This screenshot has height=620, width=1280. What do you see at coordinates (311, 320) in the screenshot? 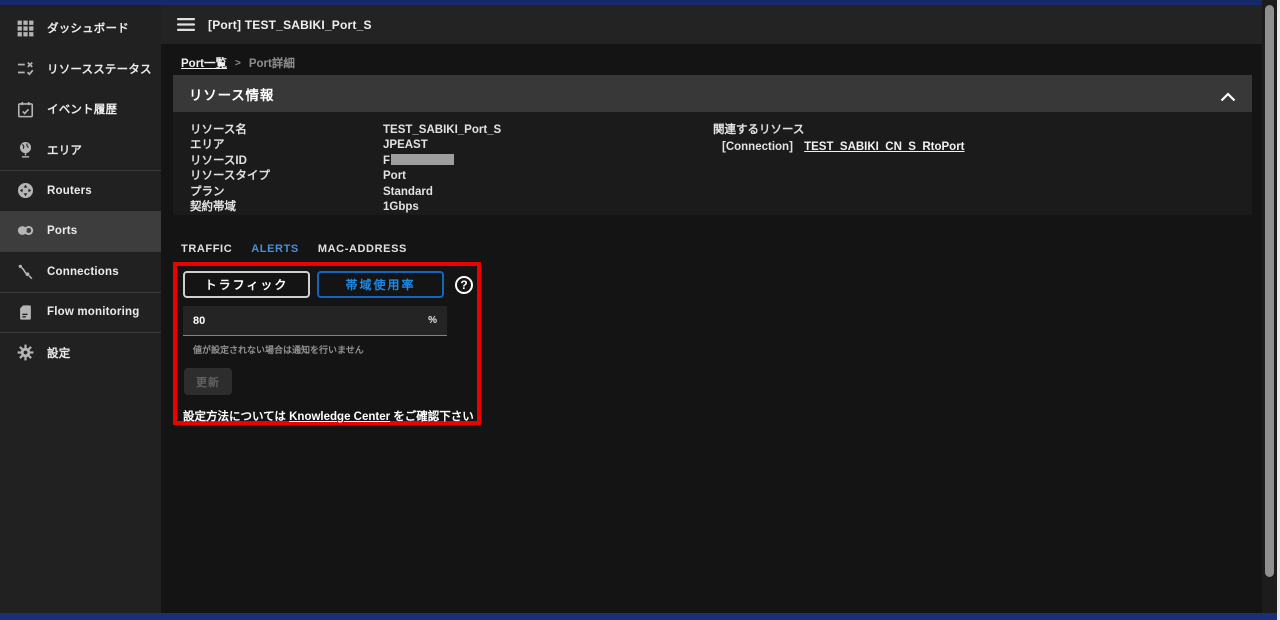
I see `threshold-input` at bounding box center [311, 320].